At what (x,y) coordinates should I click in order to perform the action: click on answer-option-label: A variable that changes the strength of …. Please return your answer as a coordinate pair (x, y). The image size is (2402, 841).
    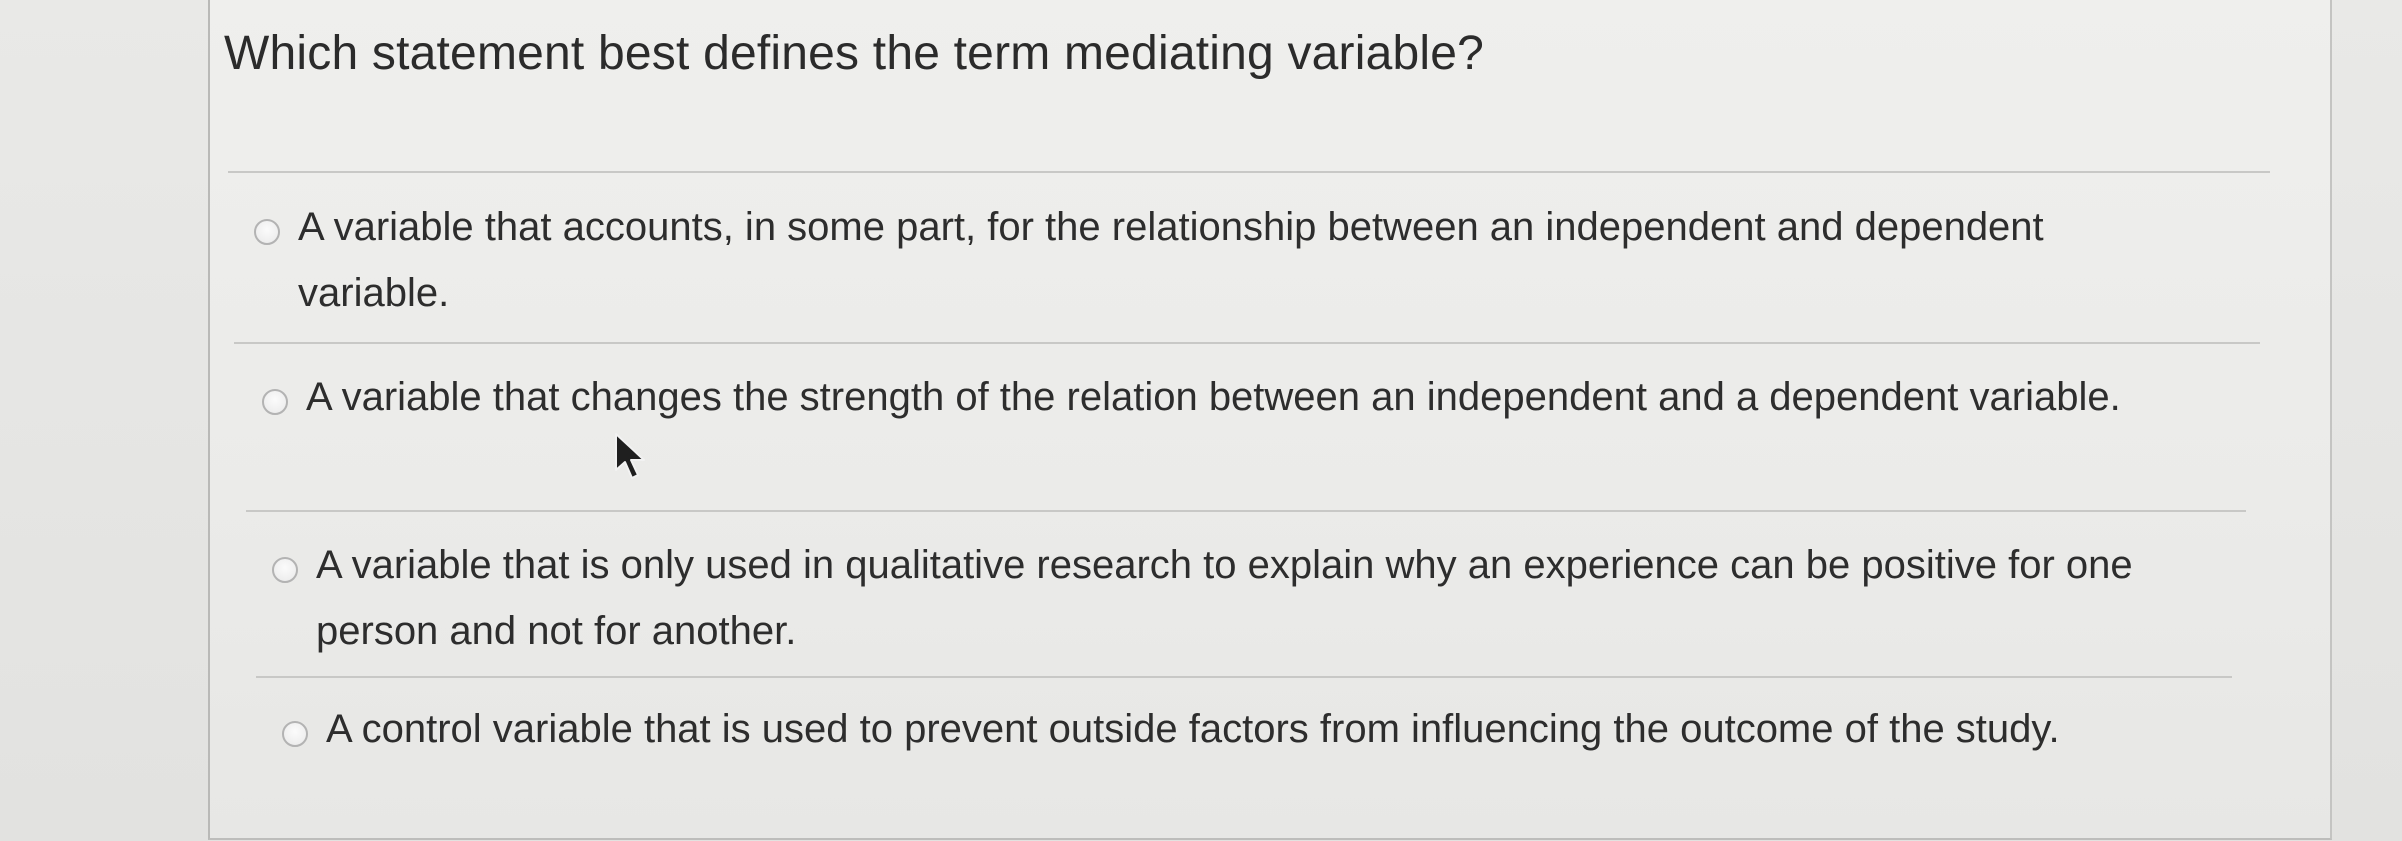
    Looking at the image, I should click on (1246, 397).